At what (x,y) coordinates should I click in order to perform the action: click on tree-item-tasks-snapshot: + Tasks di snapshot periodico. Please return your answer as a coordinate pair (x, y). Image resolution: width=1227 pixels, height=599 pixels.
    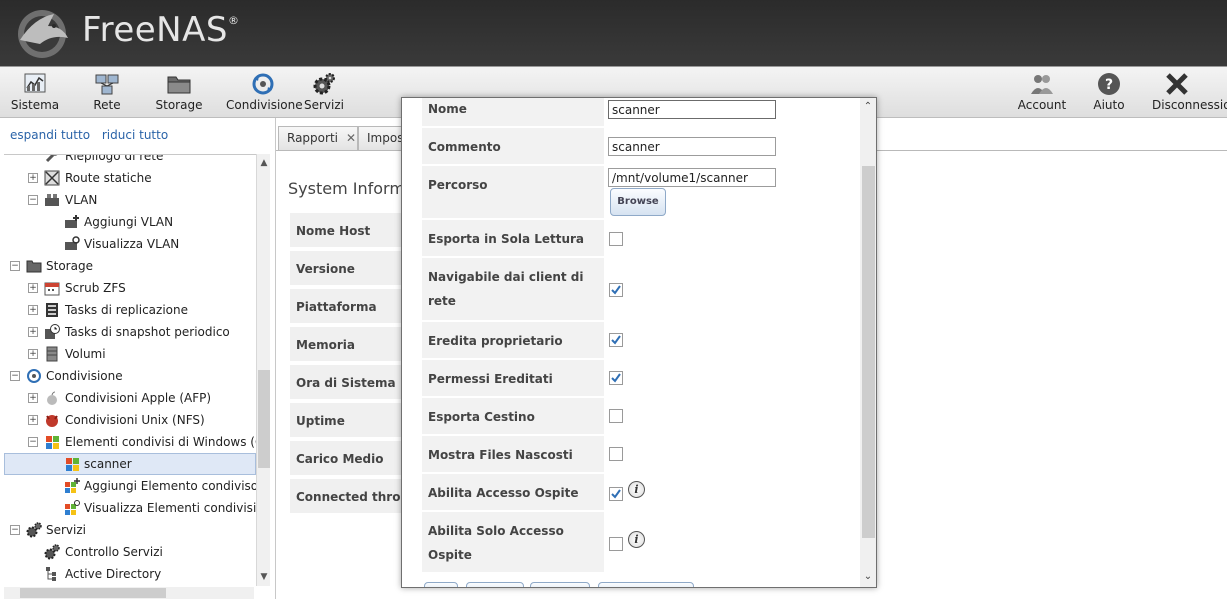
    Looking at the image, I should click on (130, 332).